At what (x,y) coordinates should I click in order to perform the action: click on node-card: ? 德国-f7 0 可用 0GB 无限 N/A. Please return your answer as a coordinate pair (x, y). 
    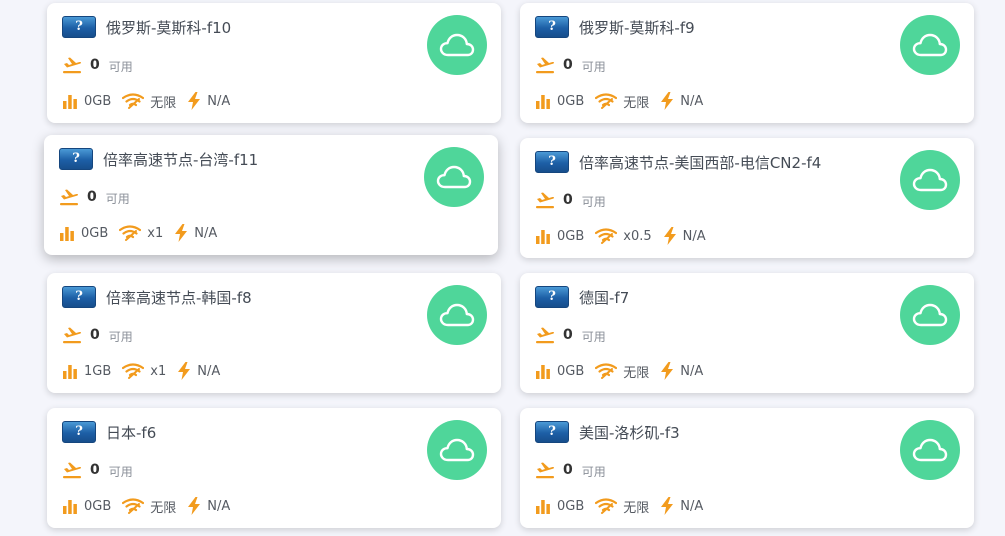
    Looking at the image, I should click on (747, 333).